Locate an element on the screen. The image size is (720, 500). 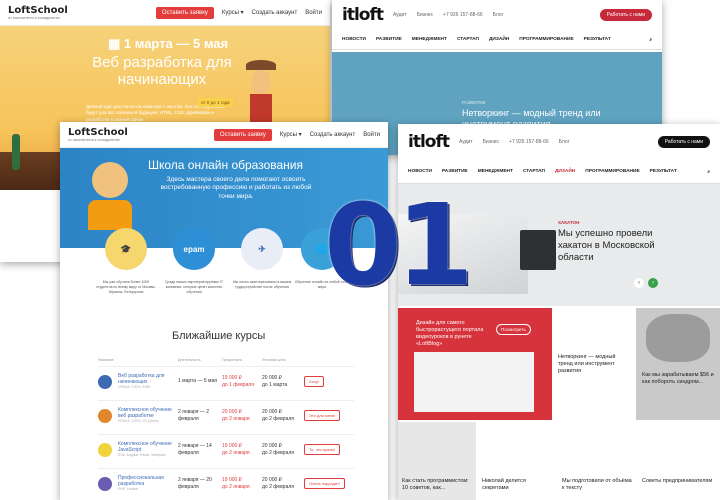
total-deadline: до 2 февраля is located at coordinates (278, 452).